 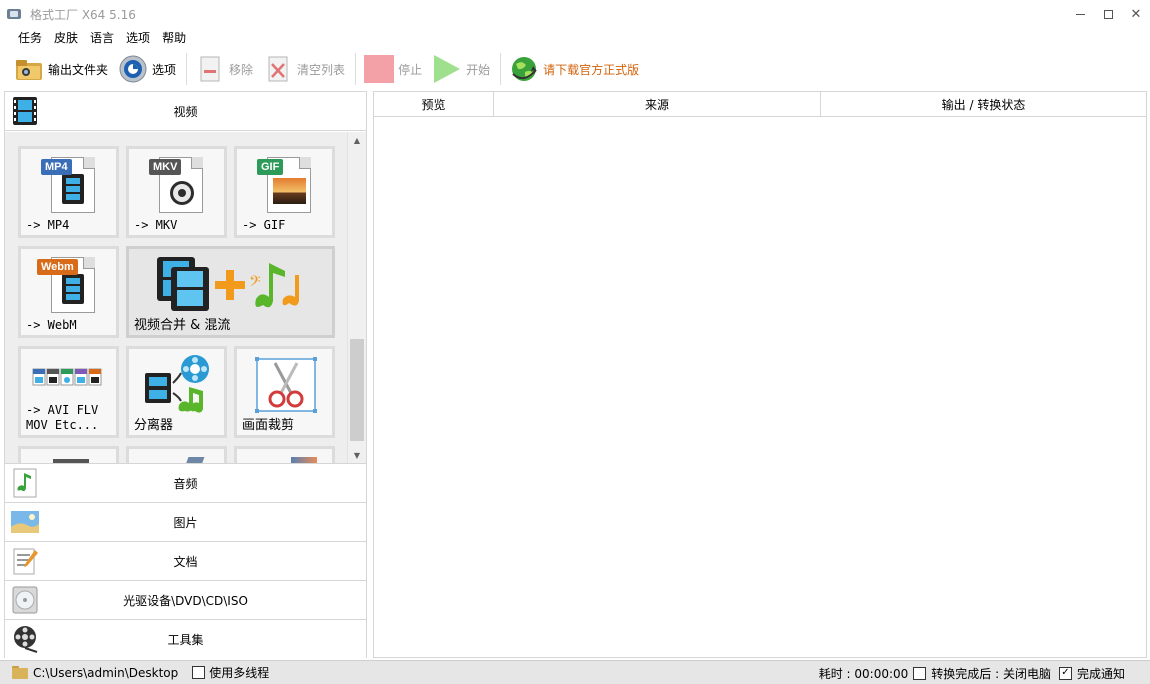 What do you see at coordinates (176, 192) in the screenshot?
I see `tile-to-mkv: MKV -> MKV` at bounding box center [176, 192].